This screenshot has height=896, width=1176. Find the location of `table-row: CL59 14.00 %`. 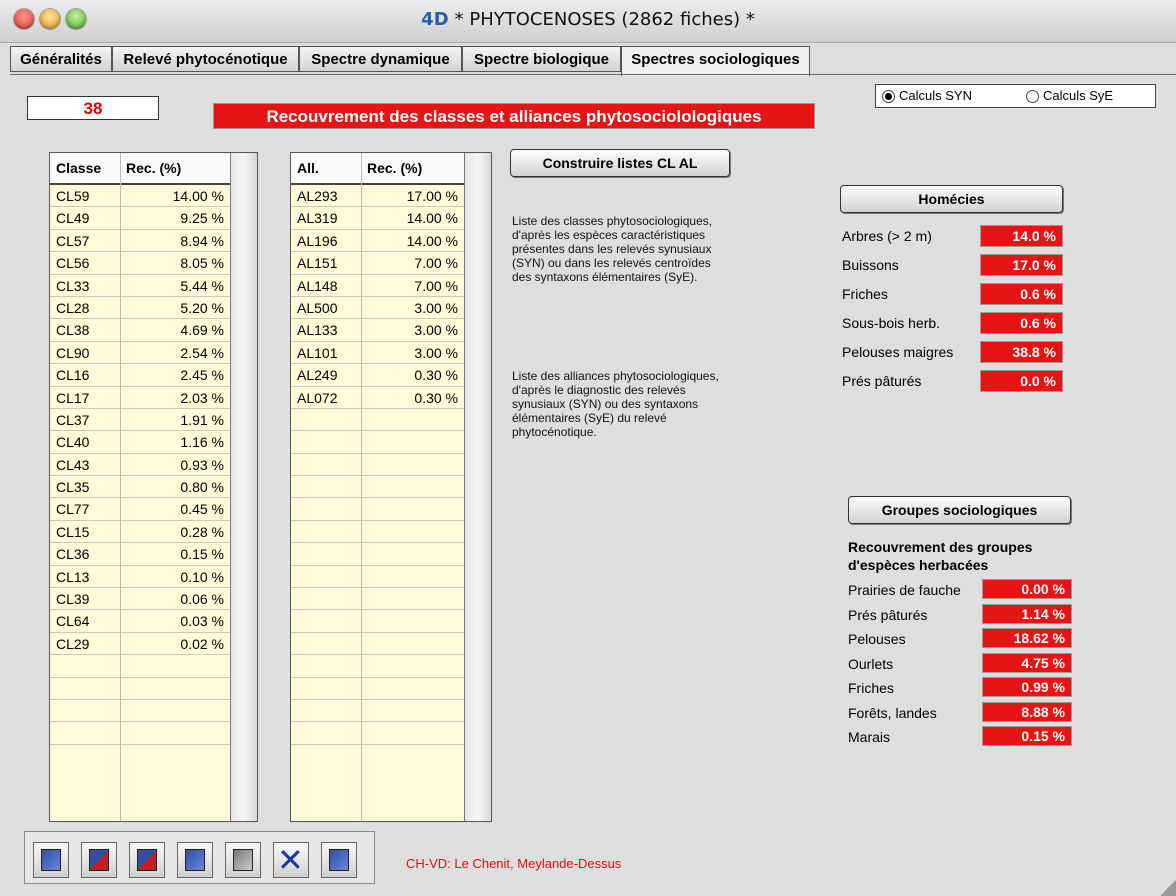

table-row: CL59 14.00 % is located at coordinates (141, 196).